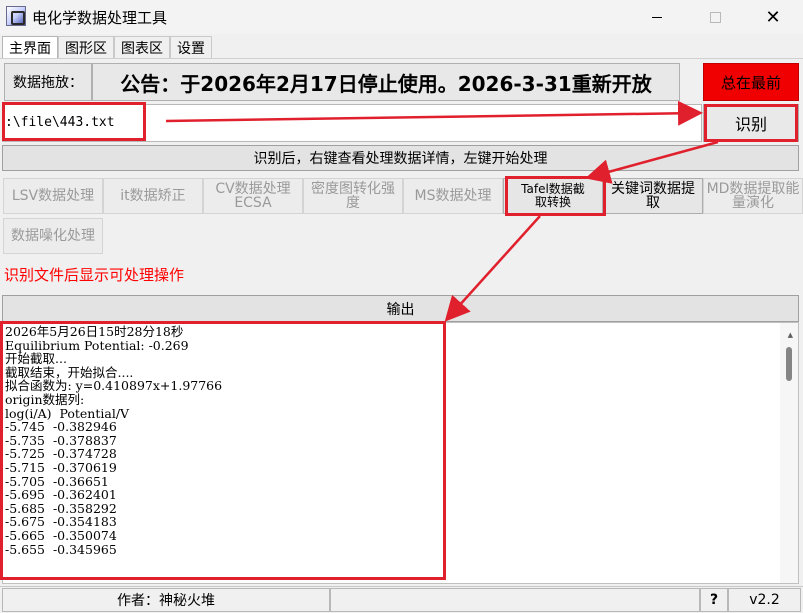  I want to click on operations-hint: 识别文件后显示可处理操作, so click(94, 275).